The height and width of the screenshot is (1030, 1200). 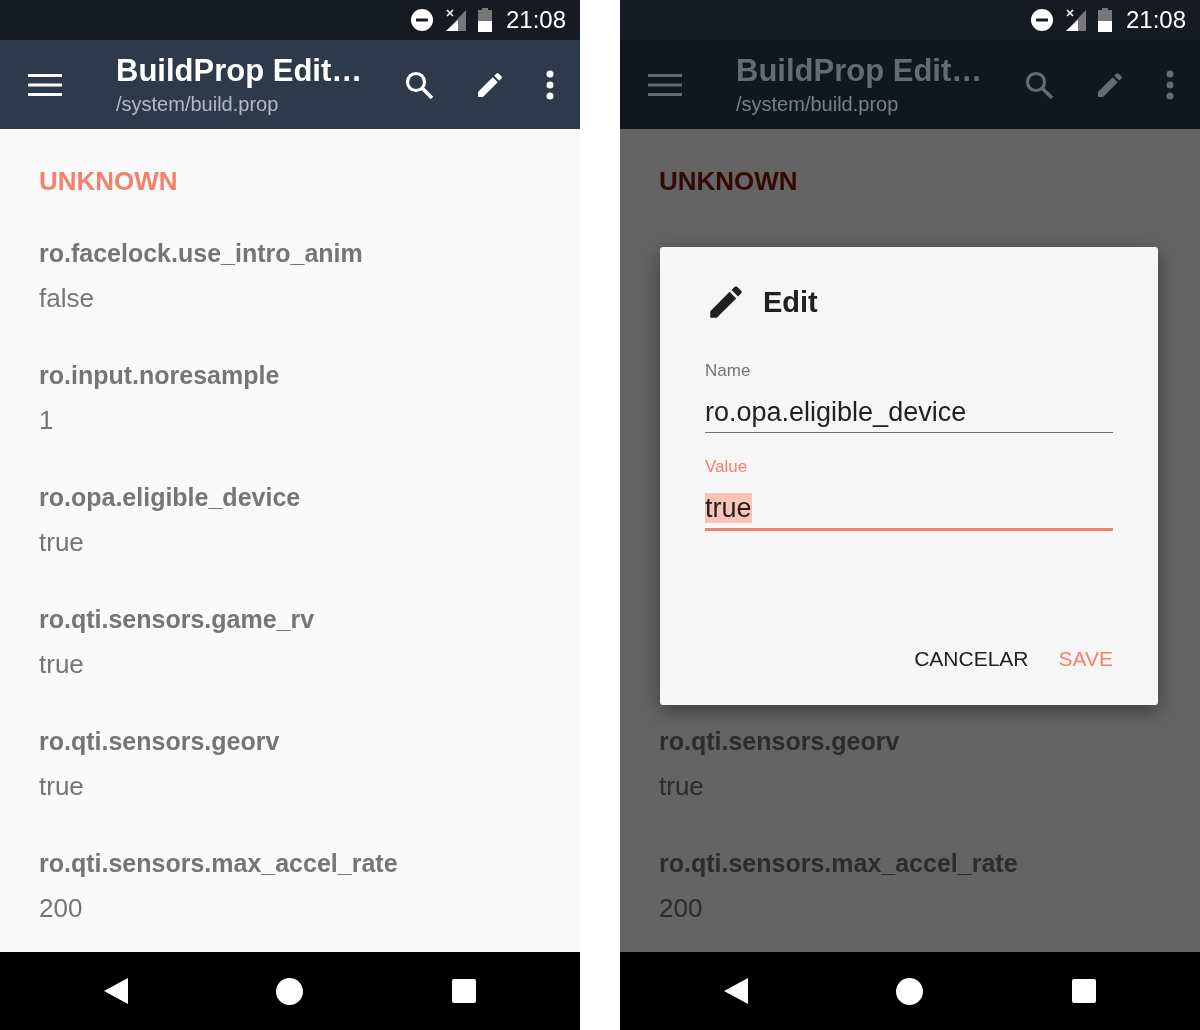 I want to click on field-label: Name, so click(x=728, y=371).